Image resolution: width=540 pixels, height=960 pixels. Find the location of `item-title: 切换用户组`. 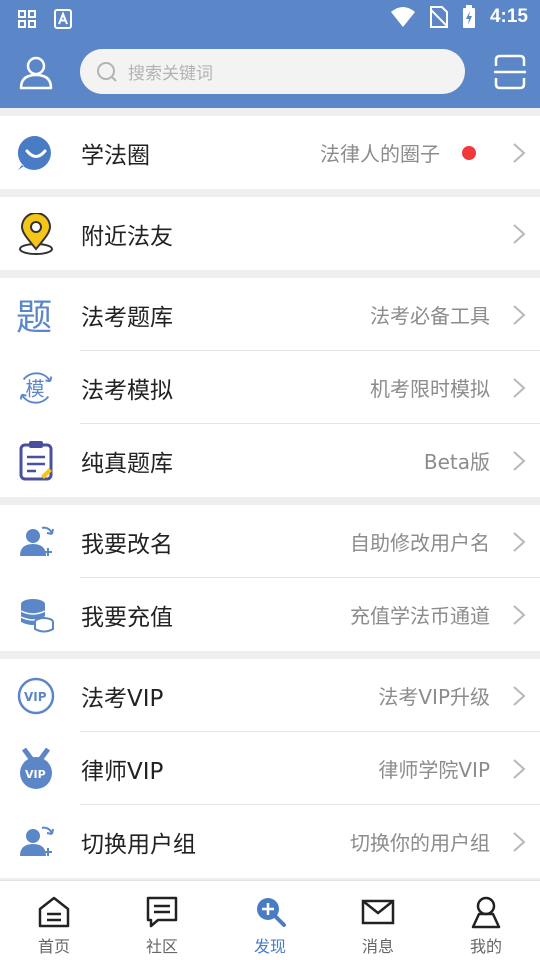

item-title: 切换用户组 is located at coordinates (138, 844).